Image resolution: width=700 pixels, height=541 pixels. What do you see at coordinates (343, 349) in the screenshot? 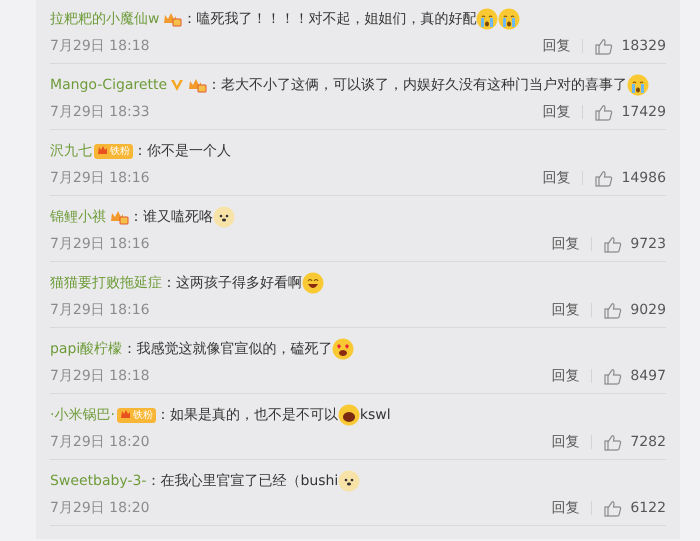
I see `heart-eyes-face-icon` at bounding box center [343, 349].